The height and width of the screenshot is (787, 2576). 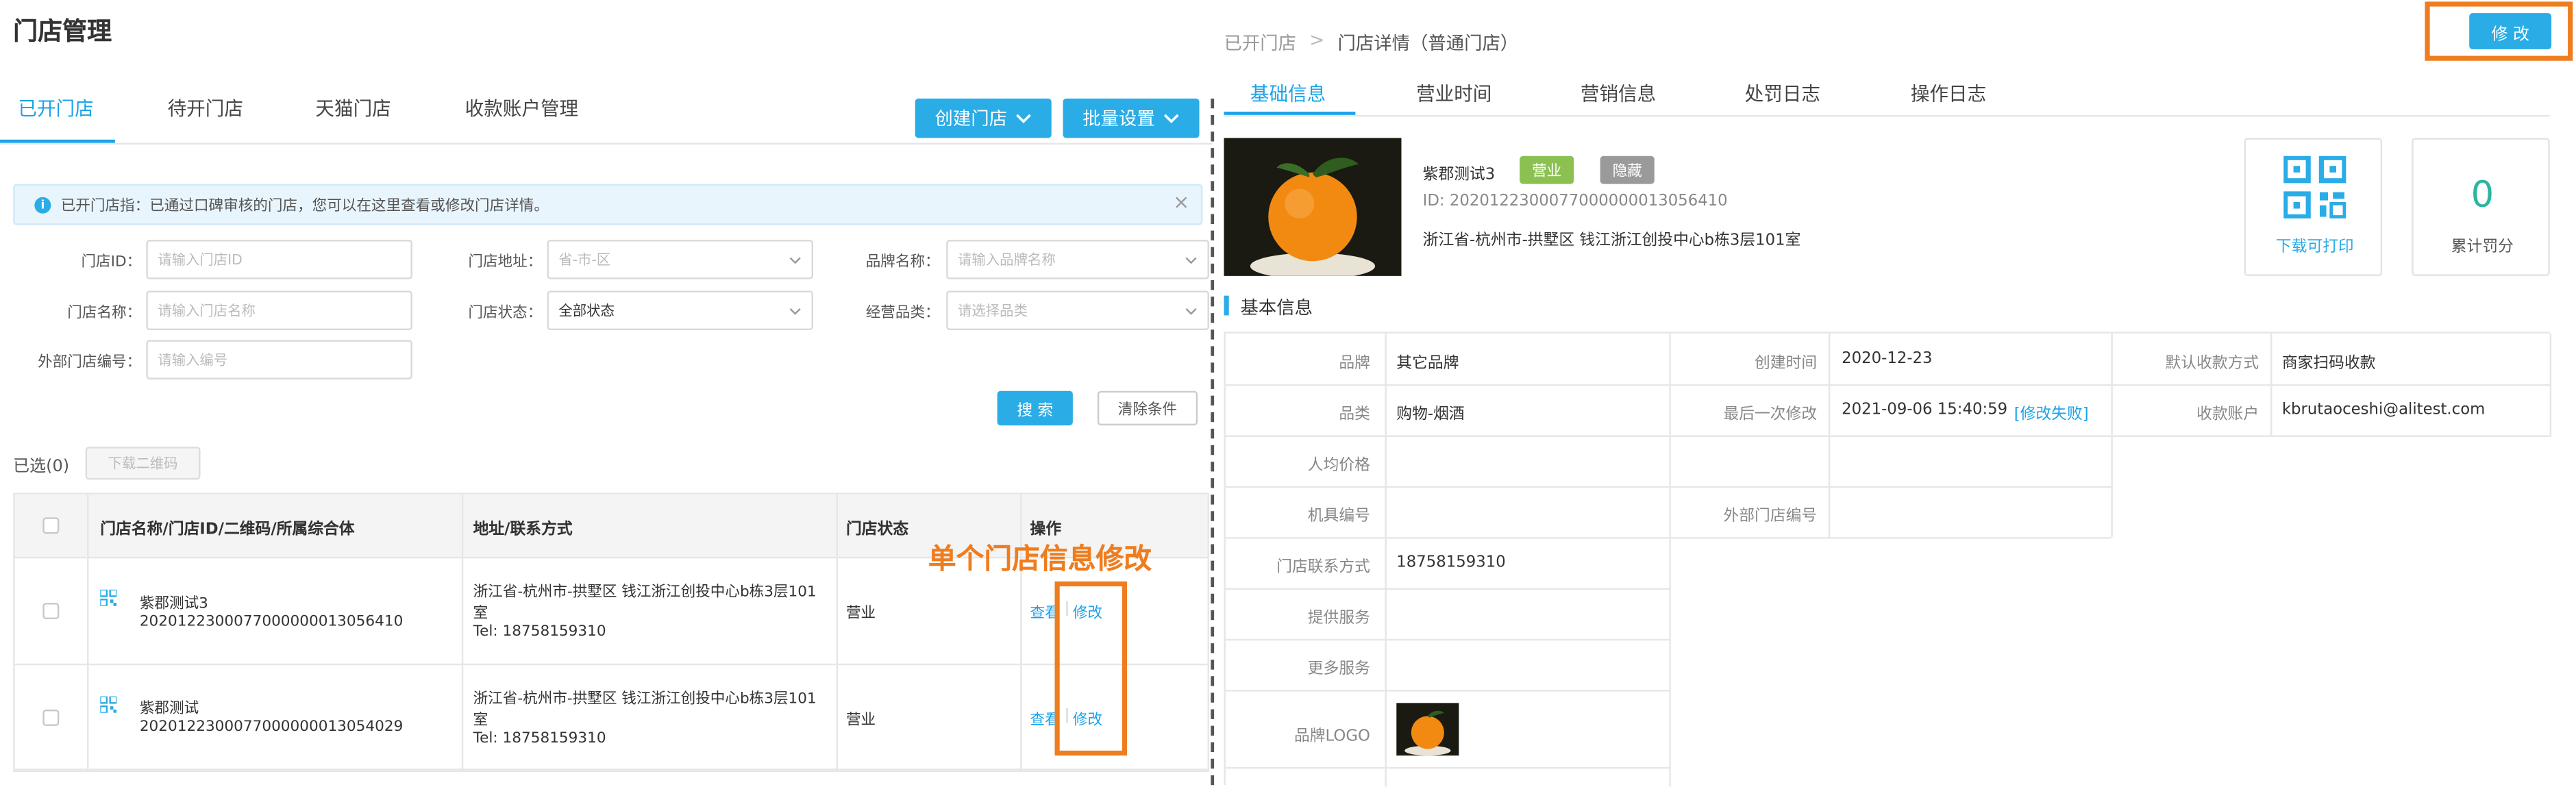 I want to click on section-title: 基本信息, so click(x=1276, y=308).